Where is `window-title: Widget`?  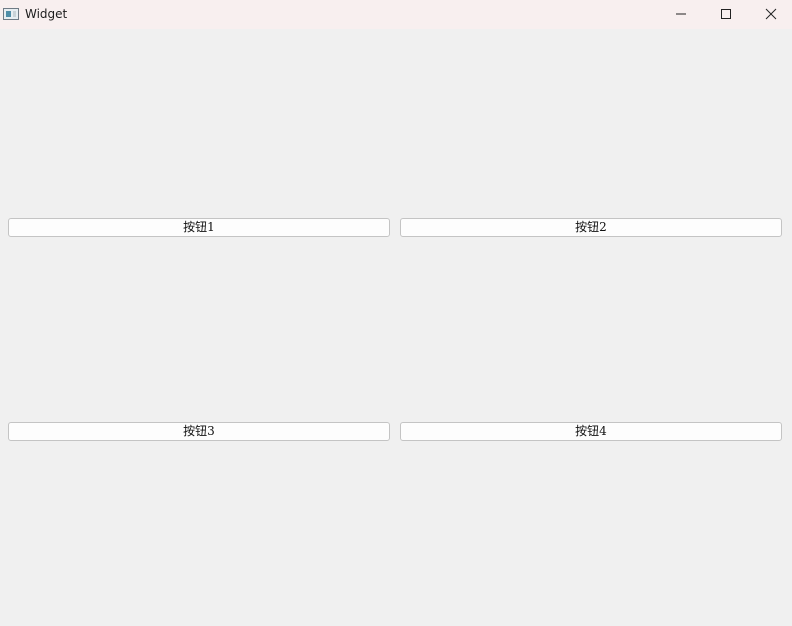
window-title: Widget is located at coordinates (46, 14).